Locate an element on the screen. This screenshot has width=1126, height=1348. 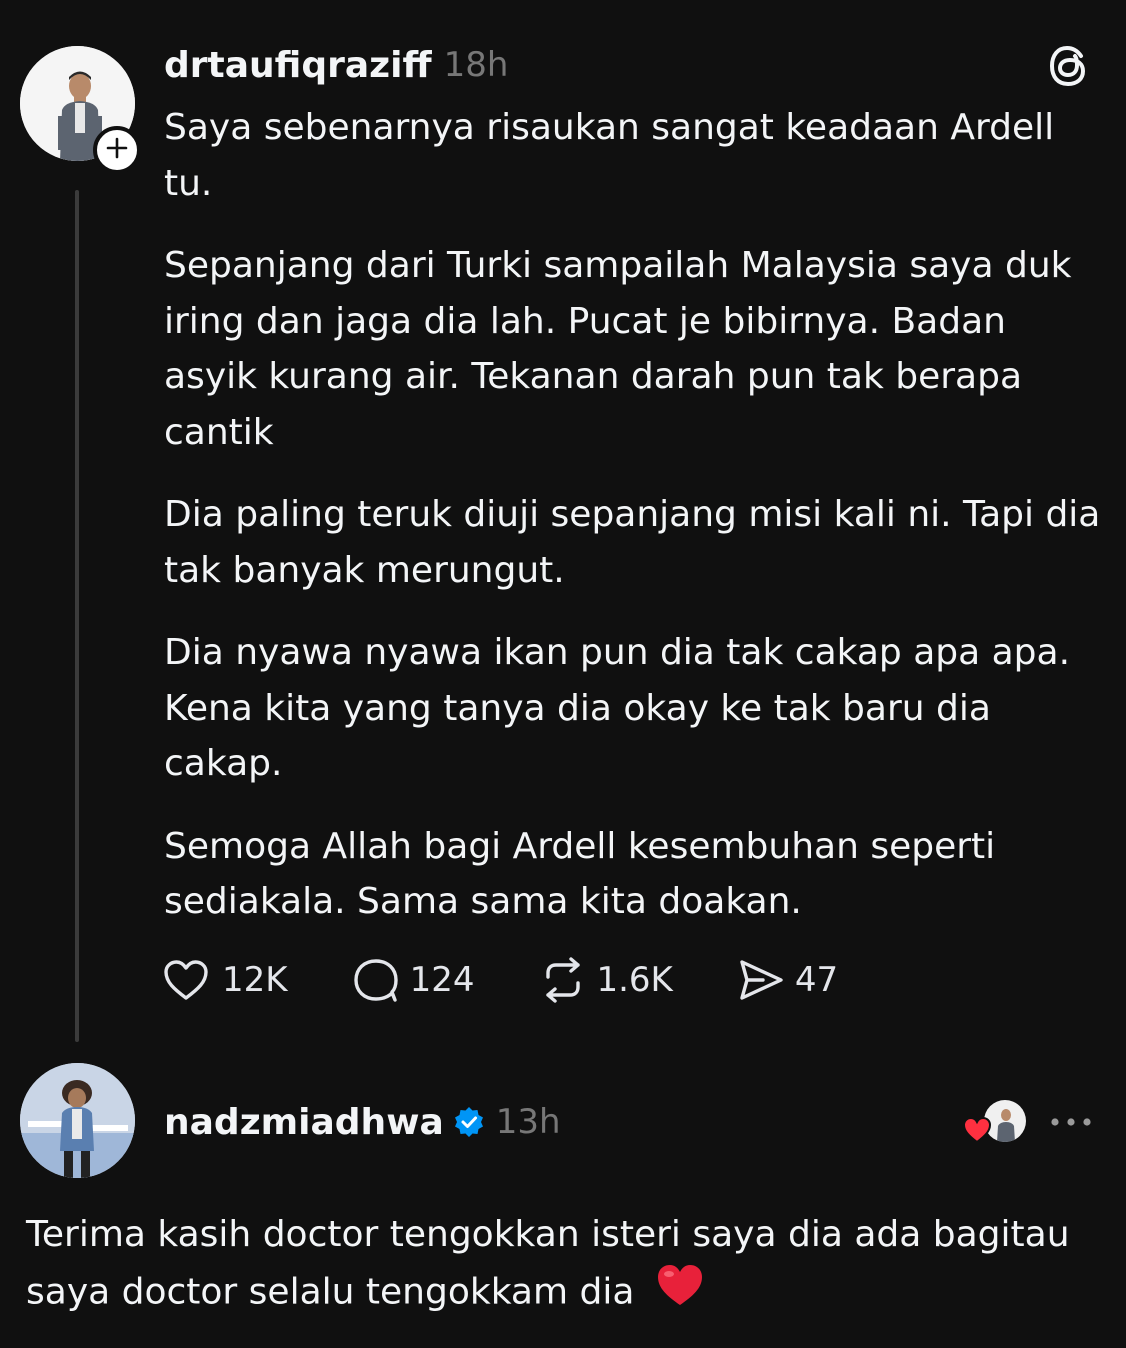
threads-logo-icon is located at coordinates (1070, 66).